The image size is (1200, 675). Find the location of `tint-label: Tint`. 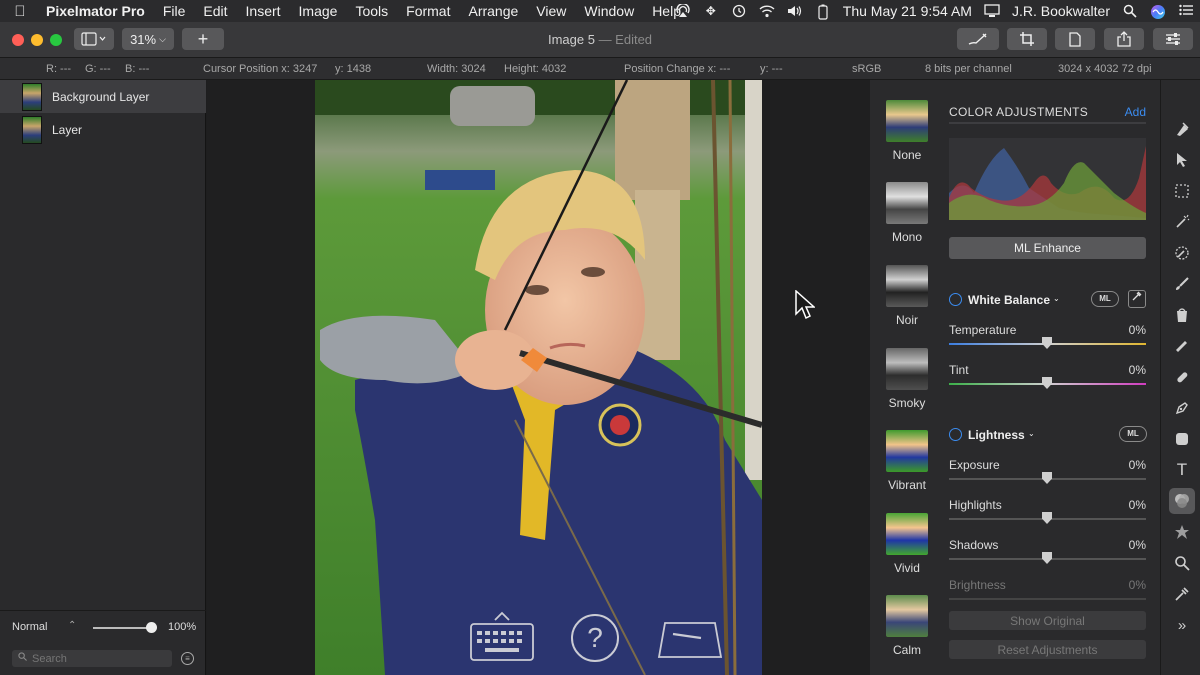

tint-label: Tint is located at coordinates (959, 370).